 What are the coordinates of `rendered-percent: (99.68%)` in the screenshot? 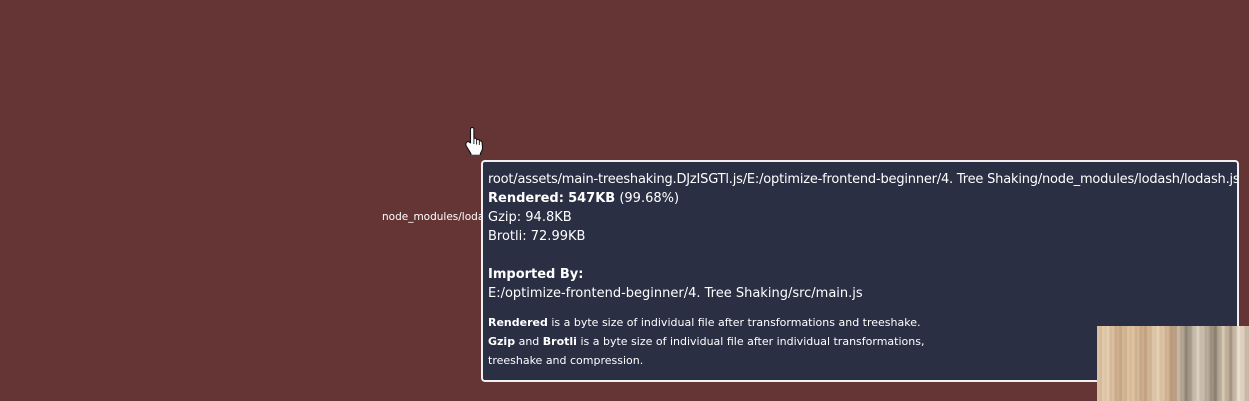 It's located at (649, 198).